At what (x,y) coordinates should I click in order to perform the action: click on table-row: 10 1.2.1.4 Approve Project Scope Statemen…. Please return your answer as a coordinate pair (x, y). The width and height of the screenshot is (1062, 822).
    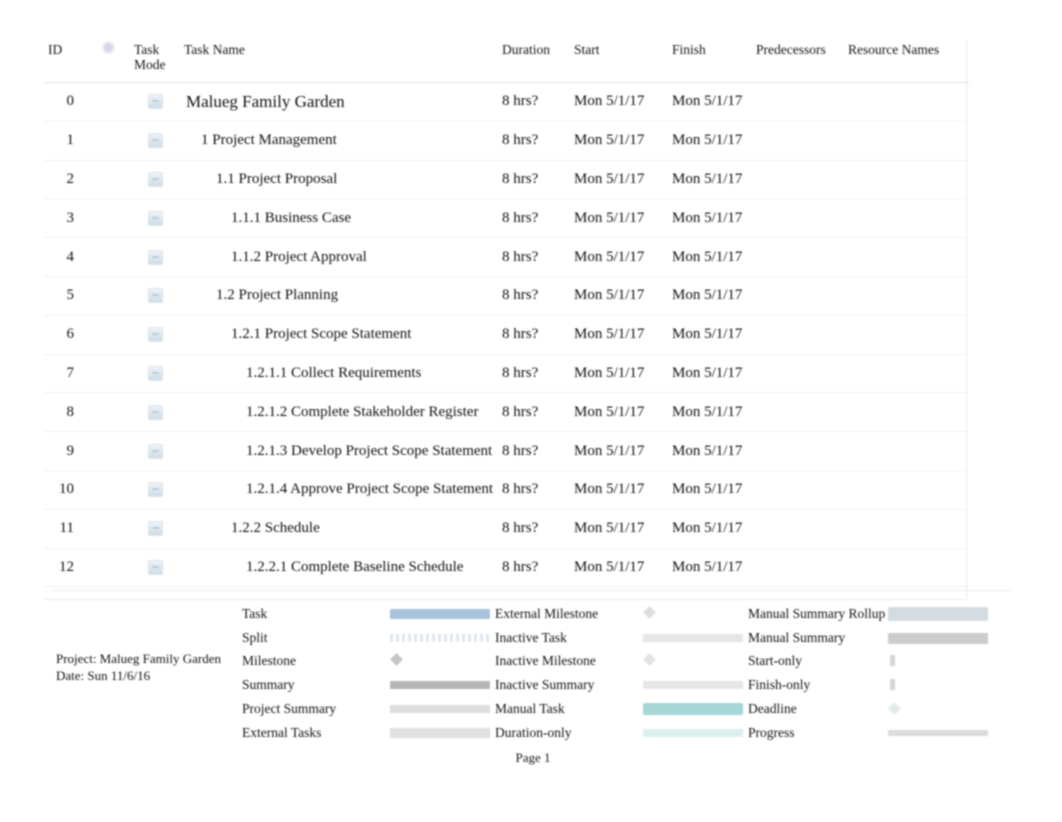
    Looking at the image, I should click on (506, 490).